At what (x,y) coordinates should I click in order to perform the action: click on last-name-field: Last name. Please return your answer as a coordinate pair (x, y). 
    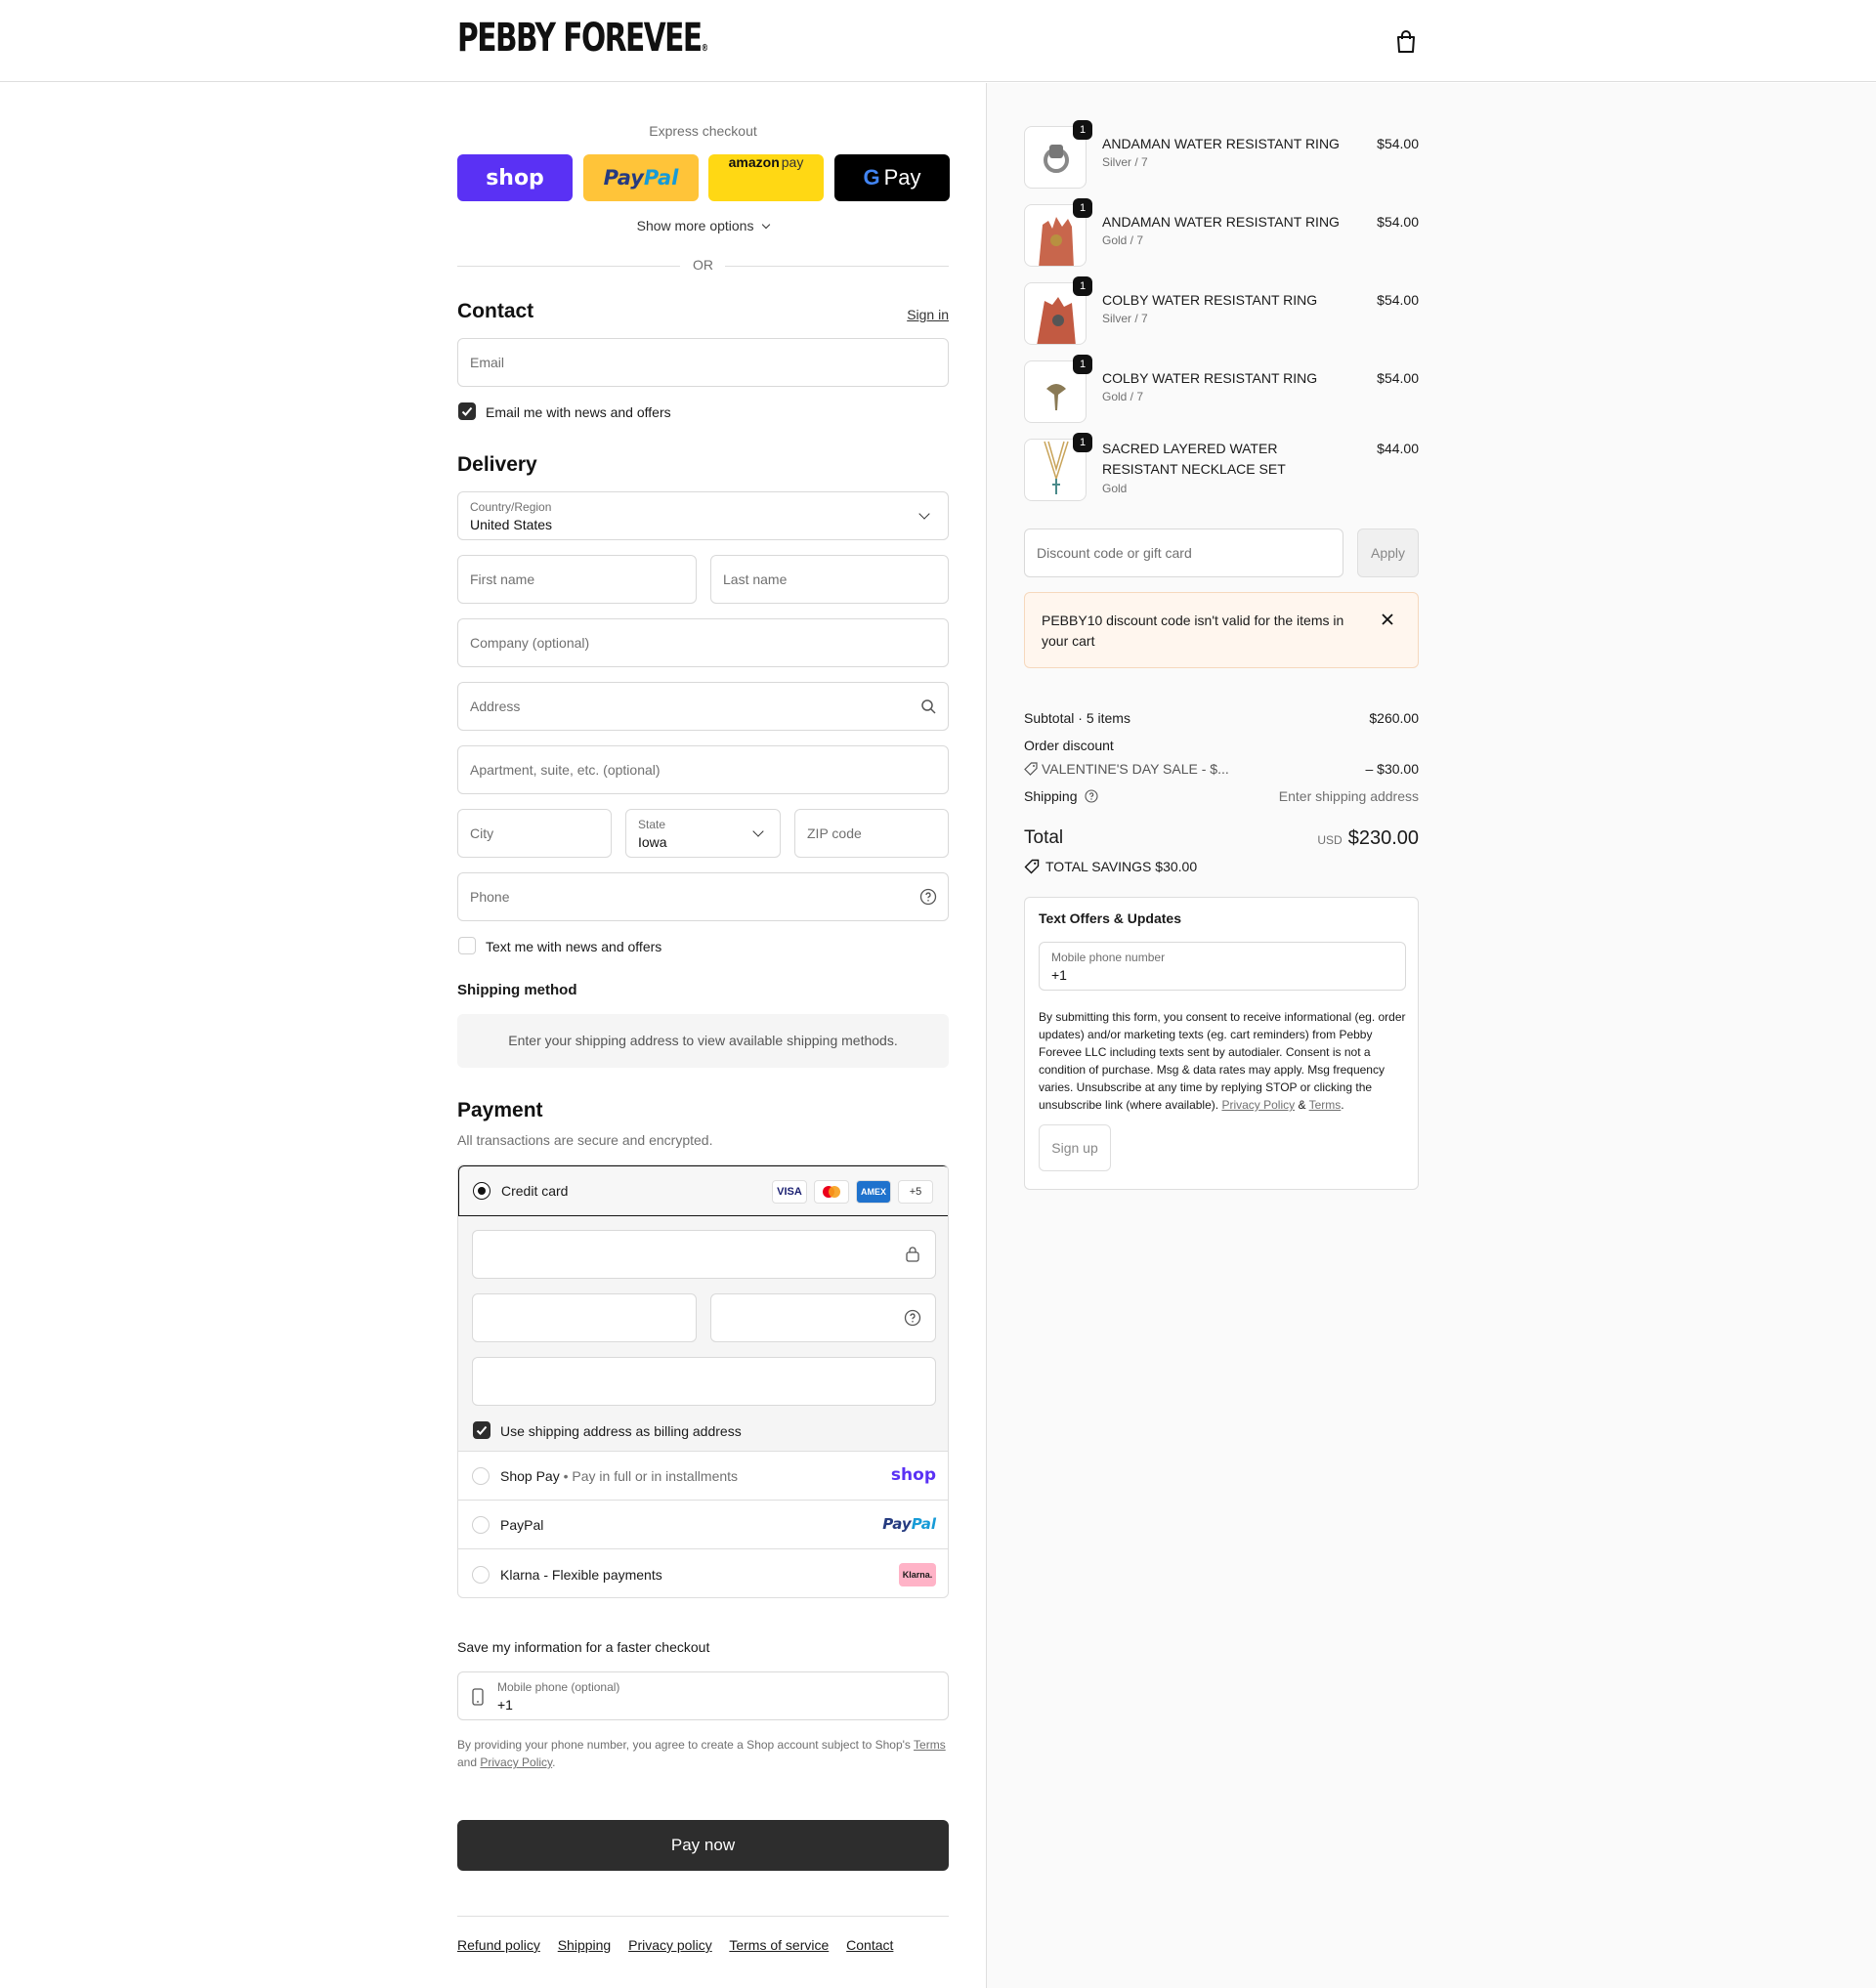
    Looking at the image, I should click on (829, 579).